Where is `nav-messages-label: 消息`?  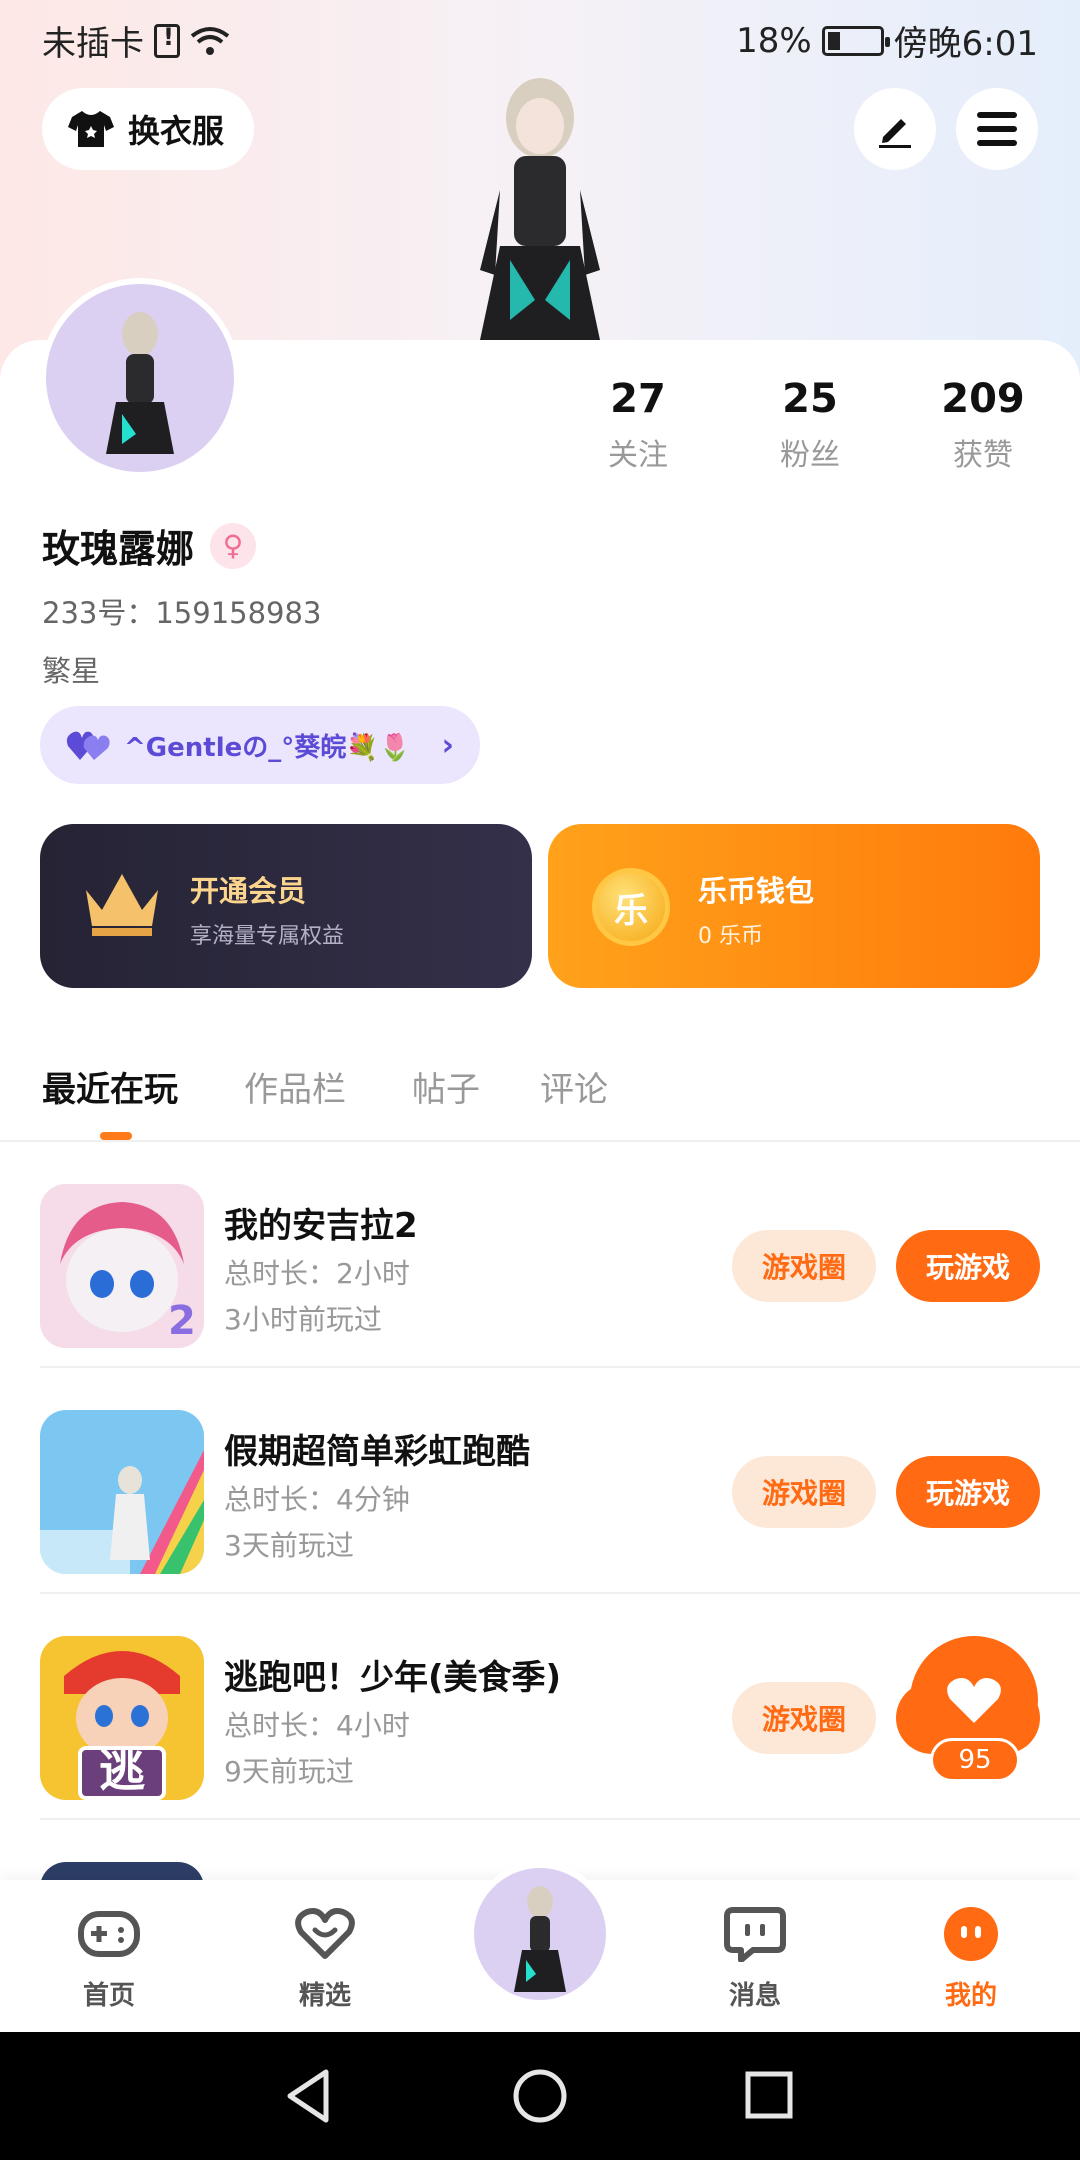
nav-messages-label: 消息 is located at coordinates (754, 1996).